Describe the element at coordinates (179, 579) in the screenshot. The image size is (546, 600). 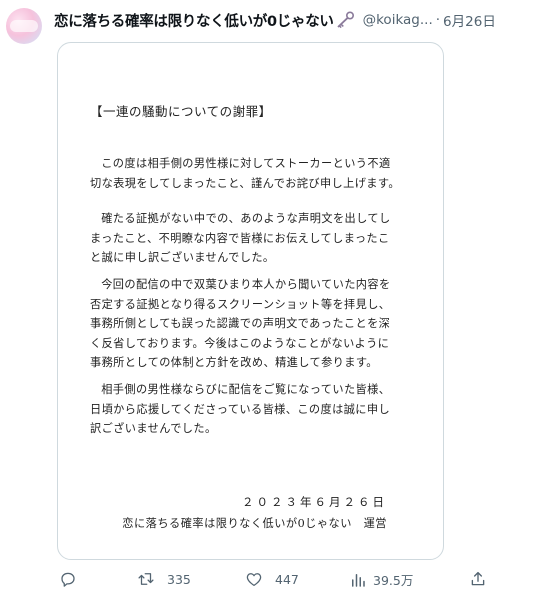
I see `retweet-count: 335` at that location.